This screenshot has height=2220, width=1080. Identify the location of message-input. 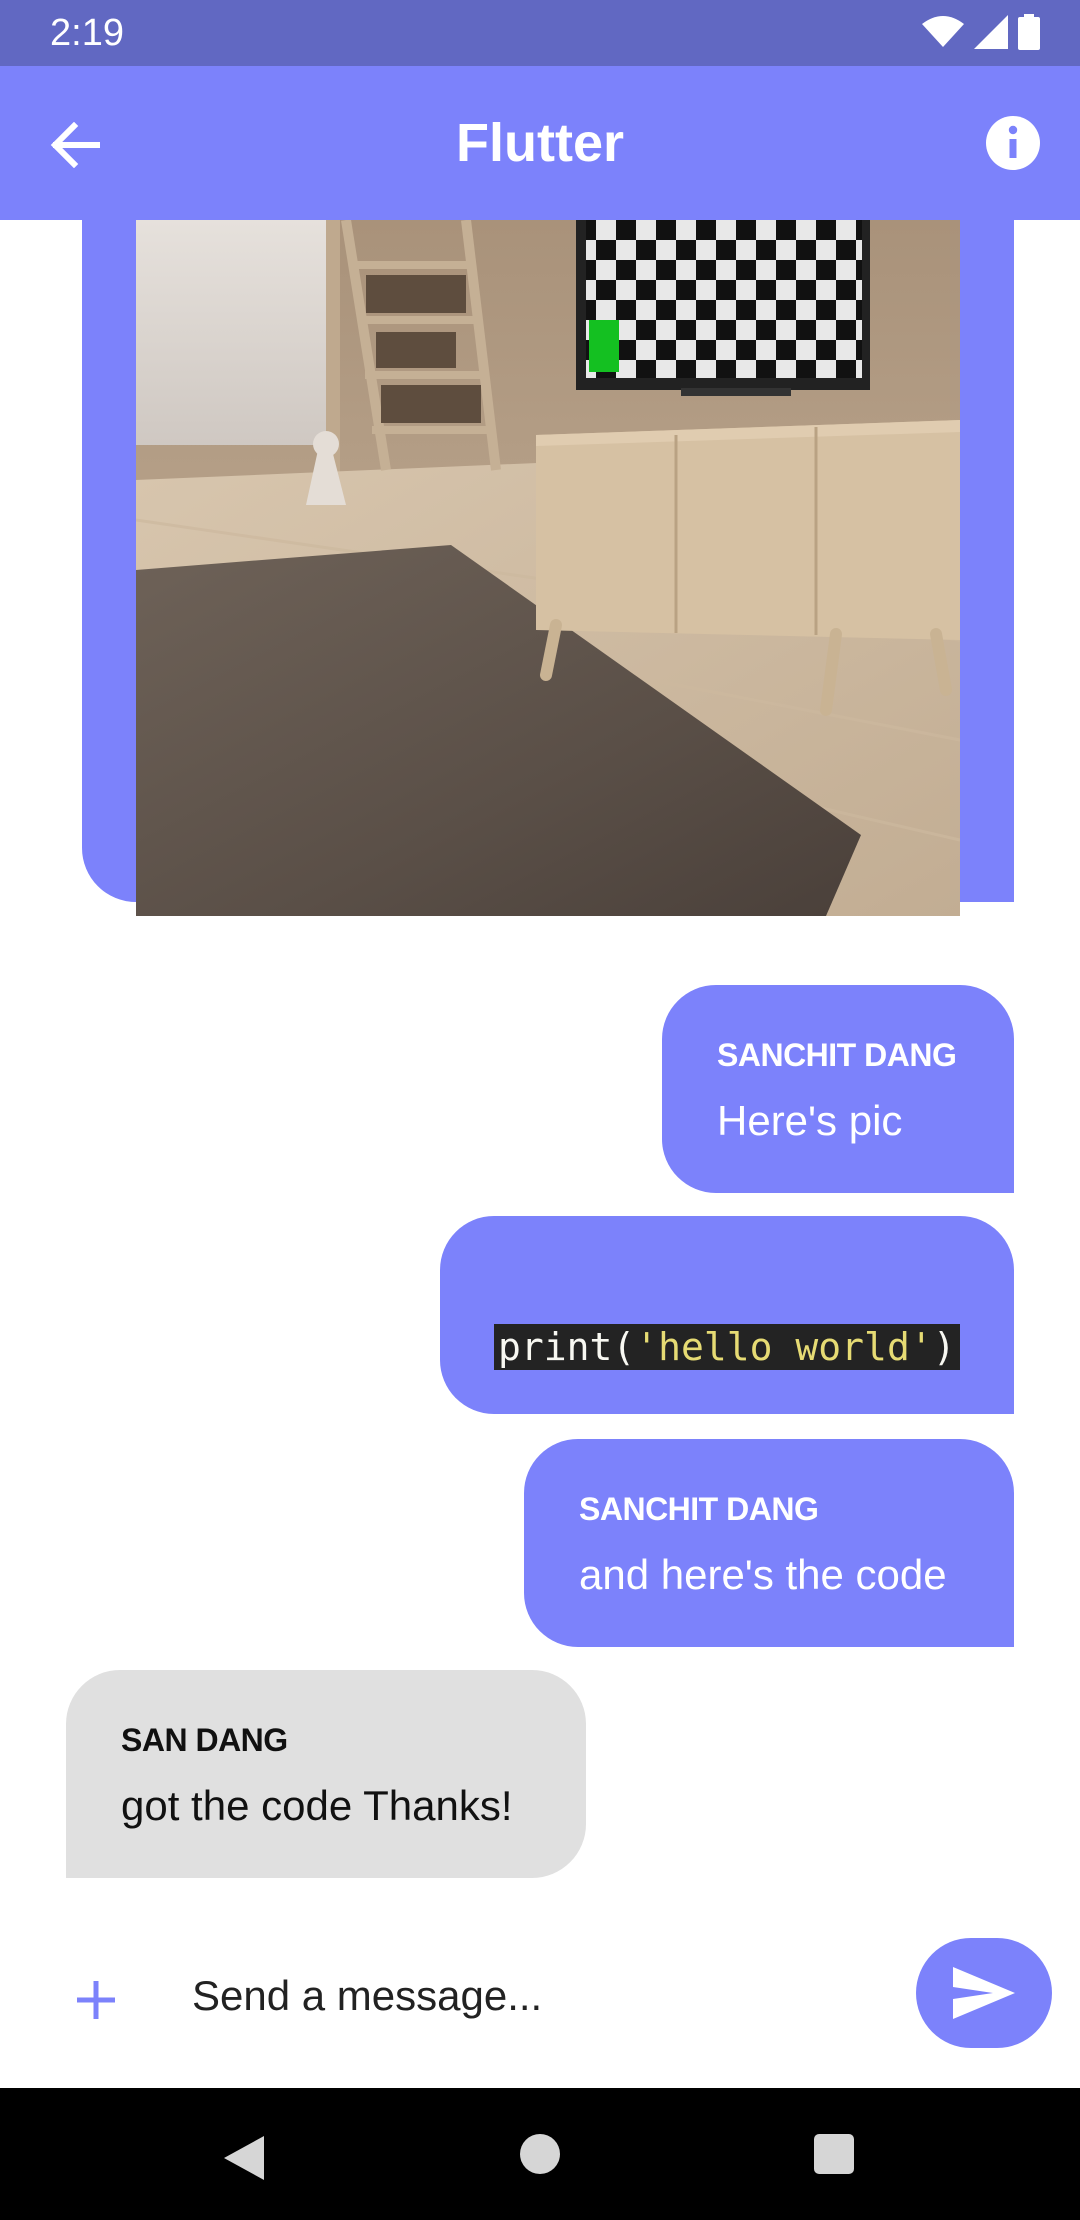
(520, 1996).